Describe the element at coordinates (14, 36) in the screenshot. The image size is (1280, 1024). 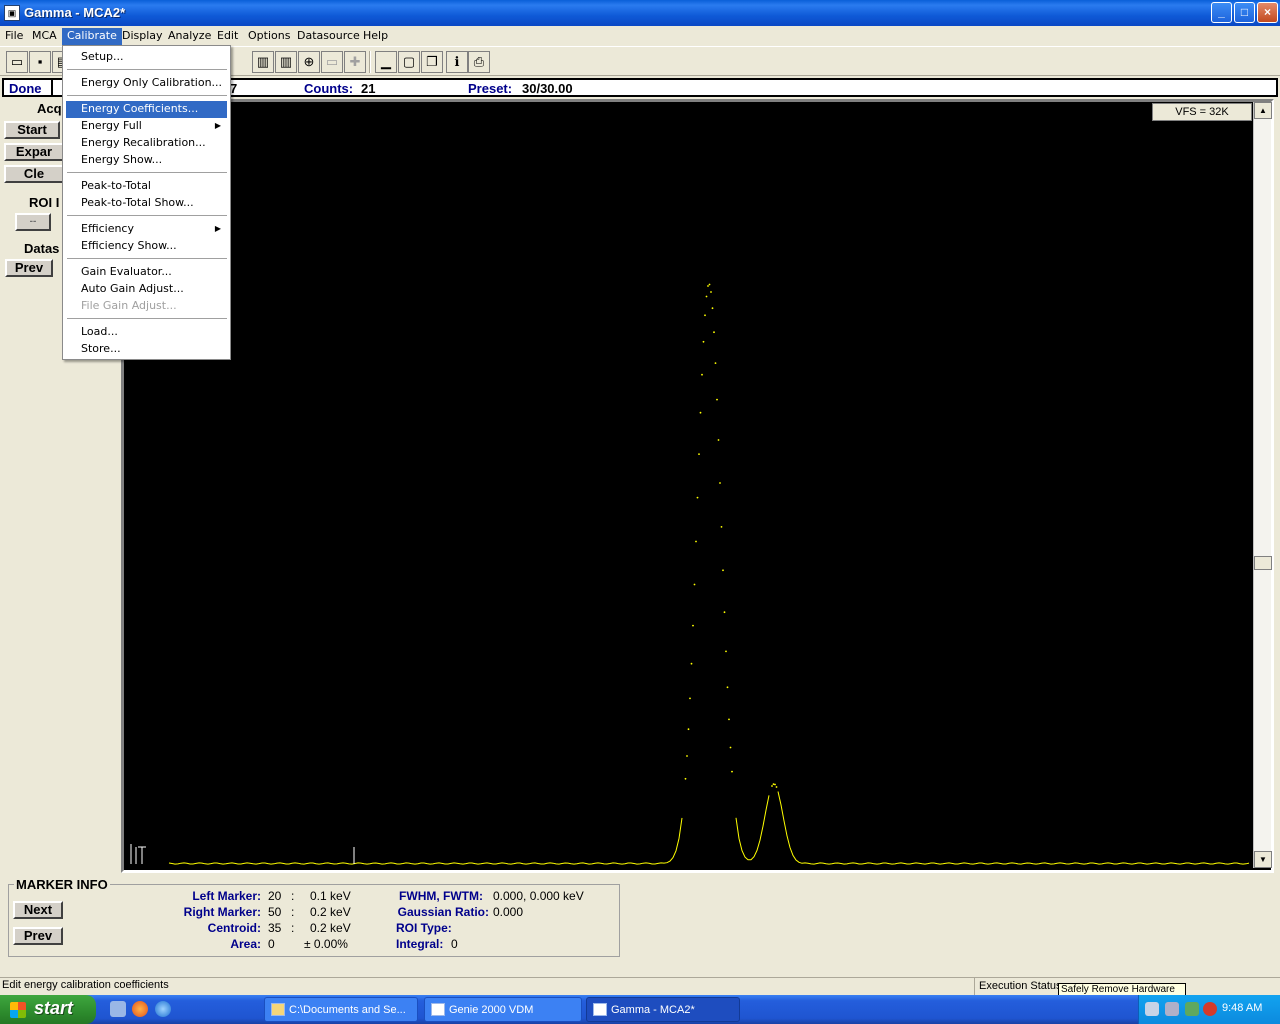
I see `menu-file: File` at that location.